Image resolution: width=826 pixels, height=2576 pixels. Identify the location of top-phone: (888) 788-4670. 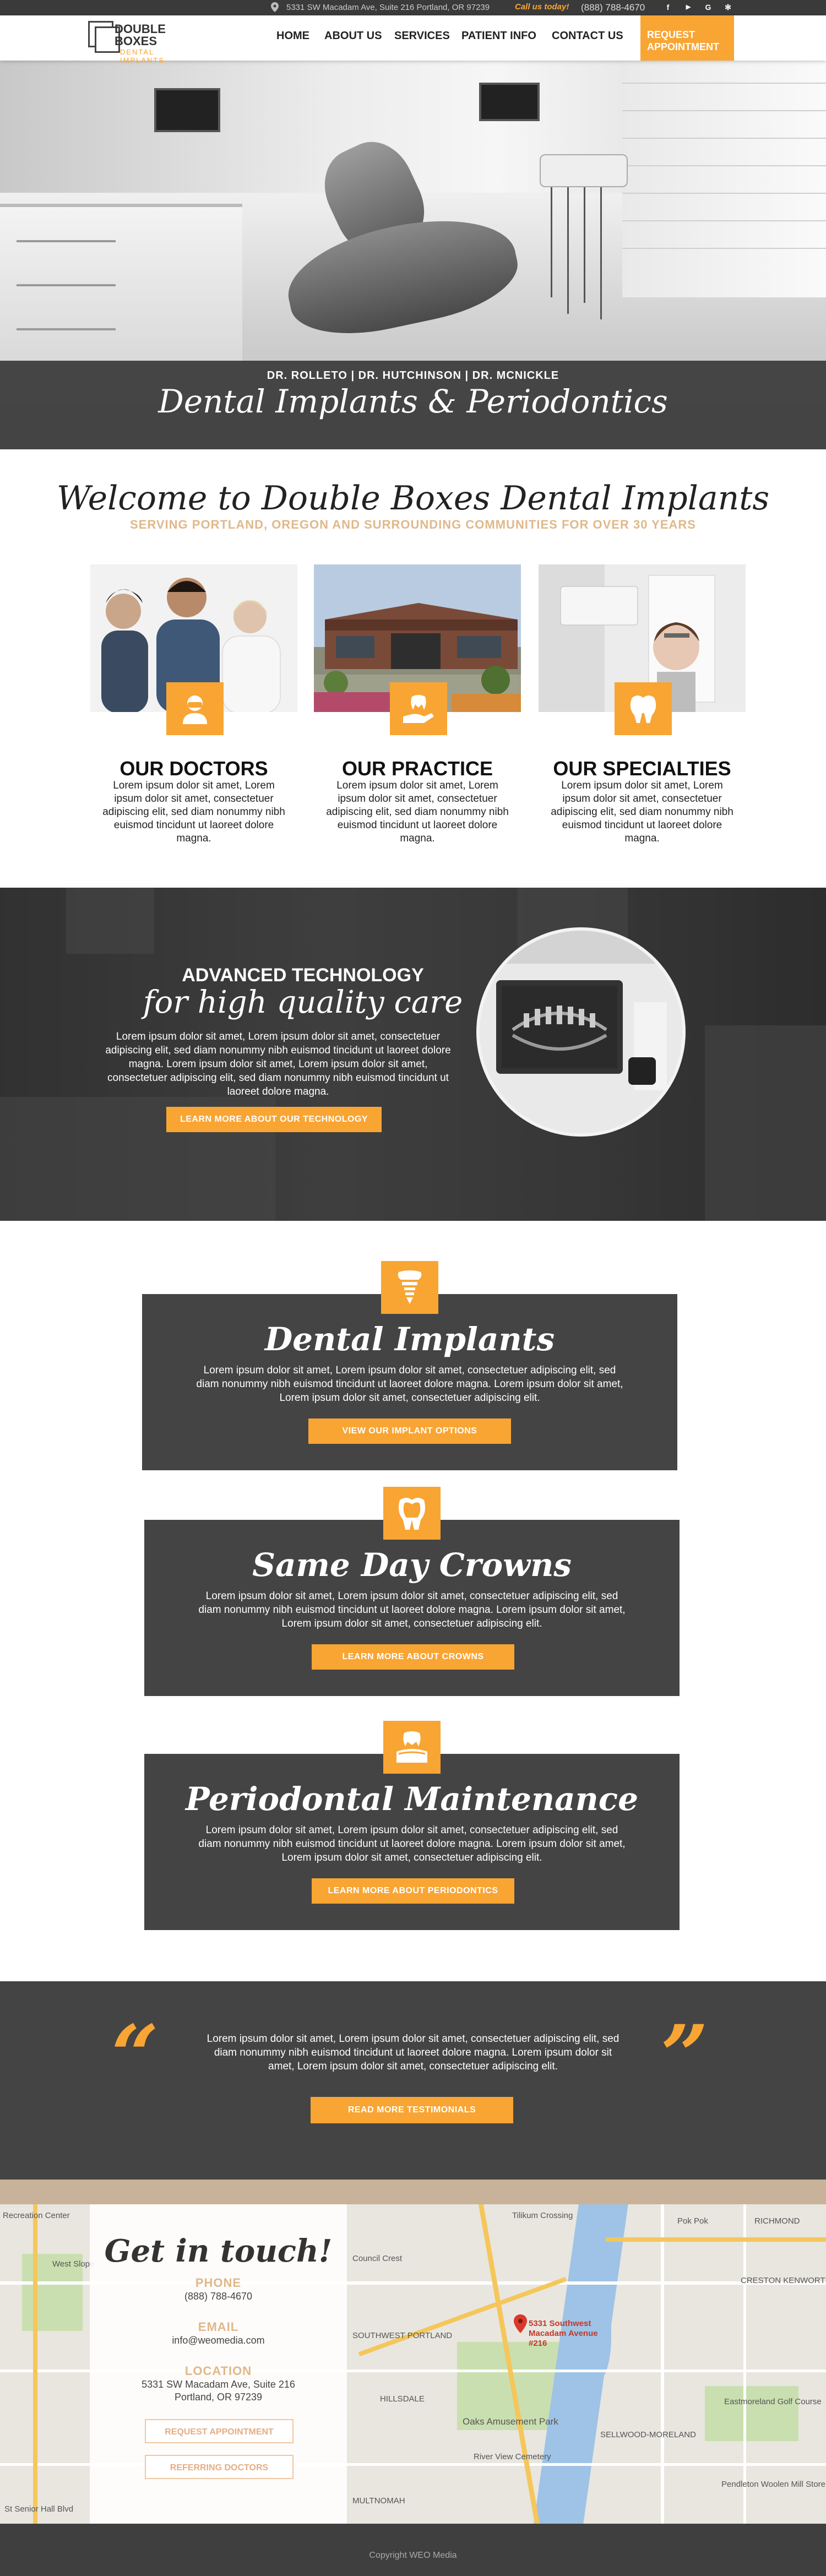
(613, 8).